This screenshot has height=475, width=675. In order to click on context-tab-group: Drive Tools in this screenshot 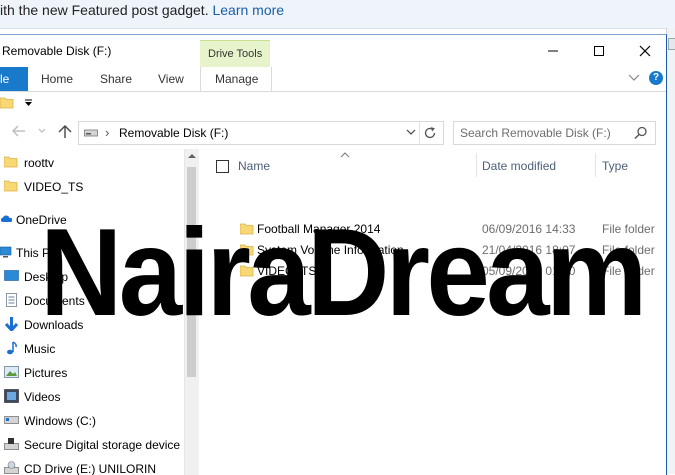, I will do `click(235, 54)`.